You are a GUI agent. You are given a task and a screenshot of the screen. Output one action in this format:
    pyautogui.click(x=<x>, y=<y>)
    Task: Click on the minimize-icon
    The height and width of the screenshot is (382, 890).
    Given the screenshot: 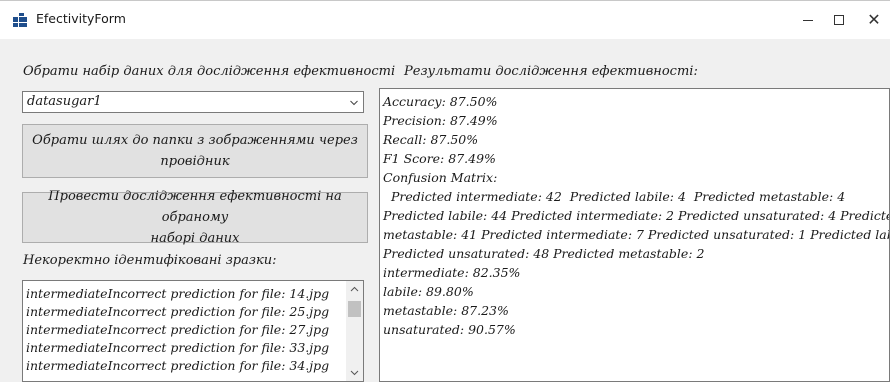 What is the action you would take?
    pyautogui.click(x=808, y=20)
    